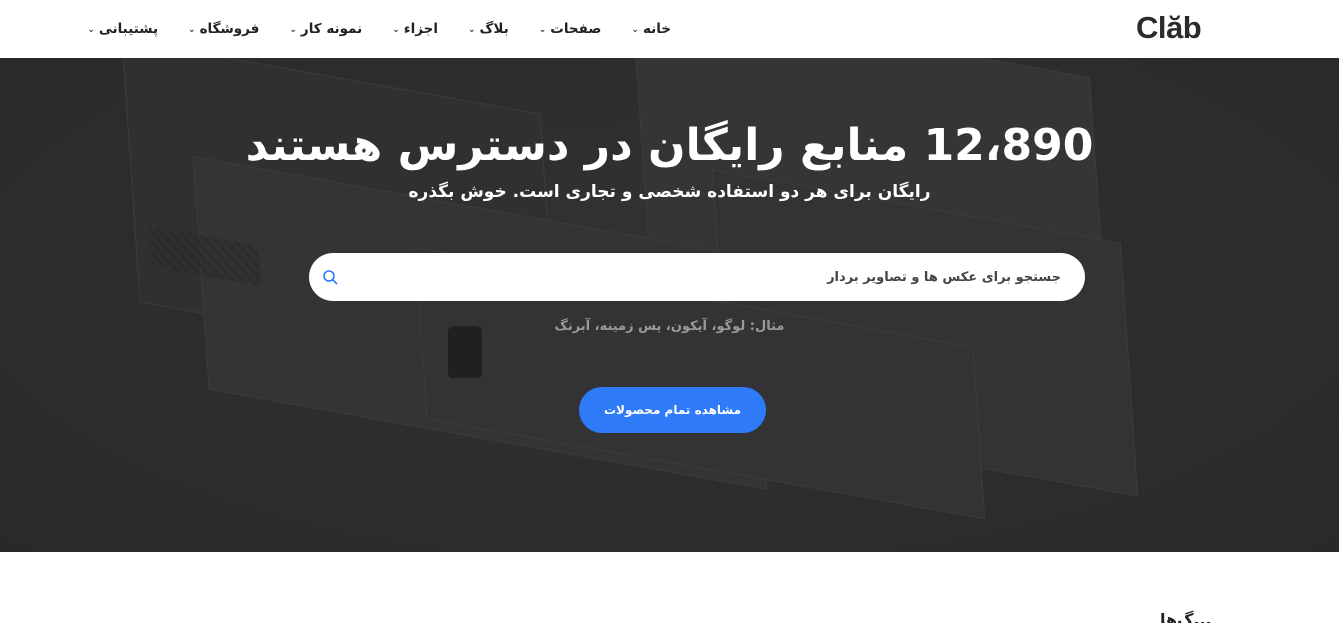 The image size is (1339, 623). I want to click on site-logo: Clăb, so click(1169, 28).